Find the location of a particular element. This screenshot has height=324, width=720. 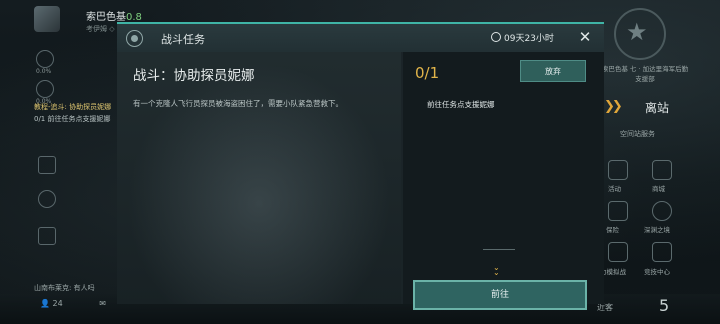

shop-label: 商城 is located at coordinates (658, 189).